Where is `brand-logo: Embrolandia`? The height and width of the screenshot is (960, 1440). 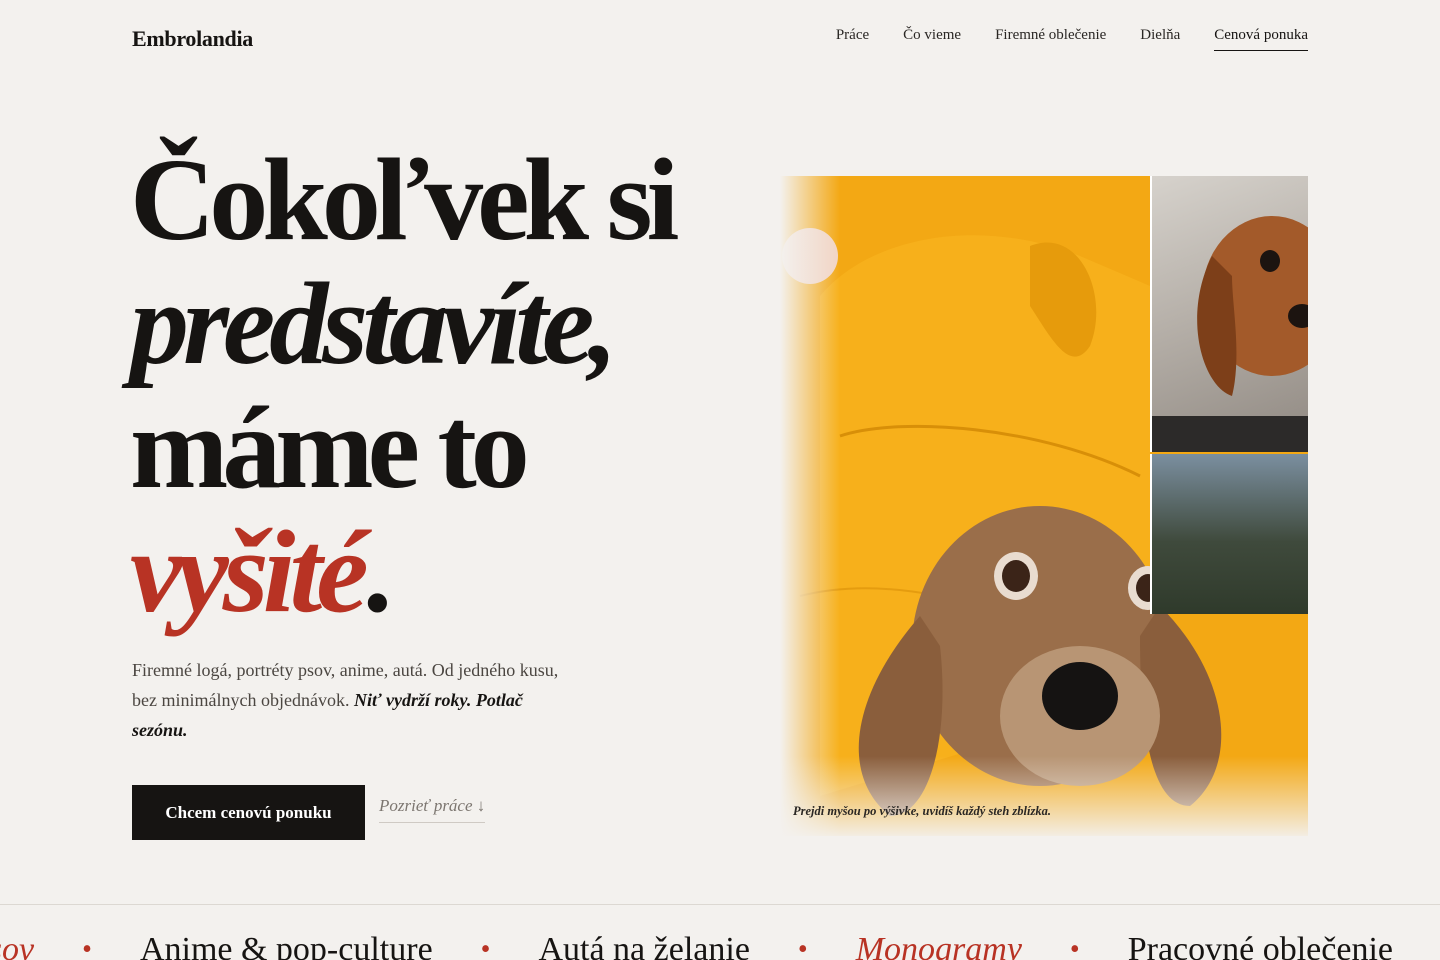 brand-logo: Embrolandia is located at coordinates (192, 39).